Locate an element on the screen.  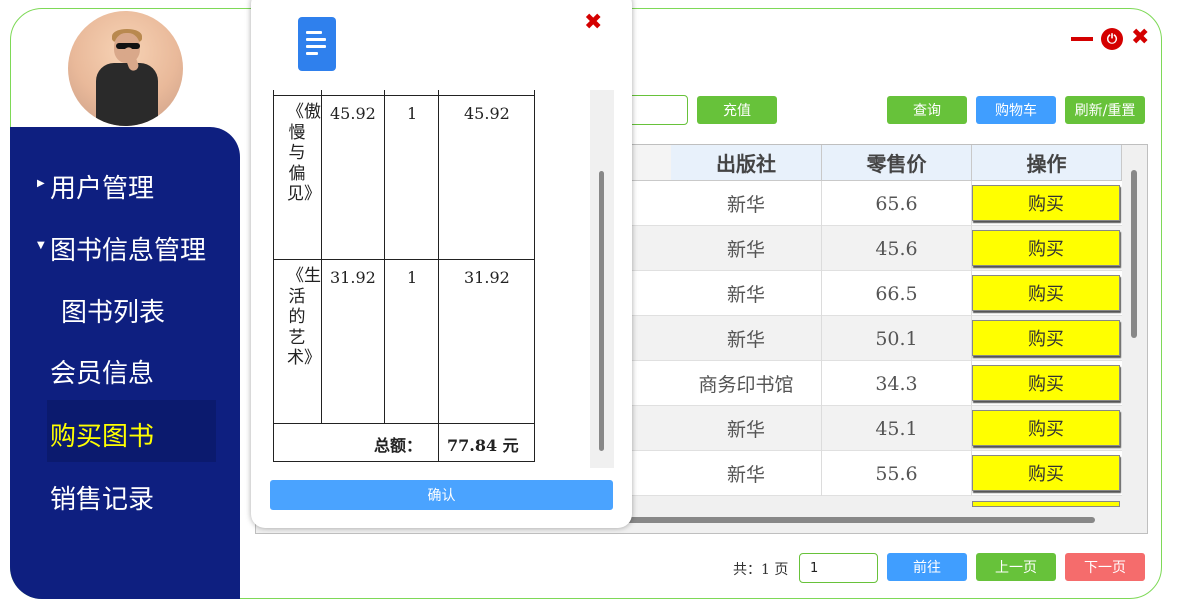
minimize-icon is located at coordinates (1082, 39).